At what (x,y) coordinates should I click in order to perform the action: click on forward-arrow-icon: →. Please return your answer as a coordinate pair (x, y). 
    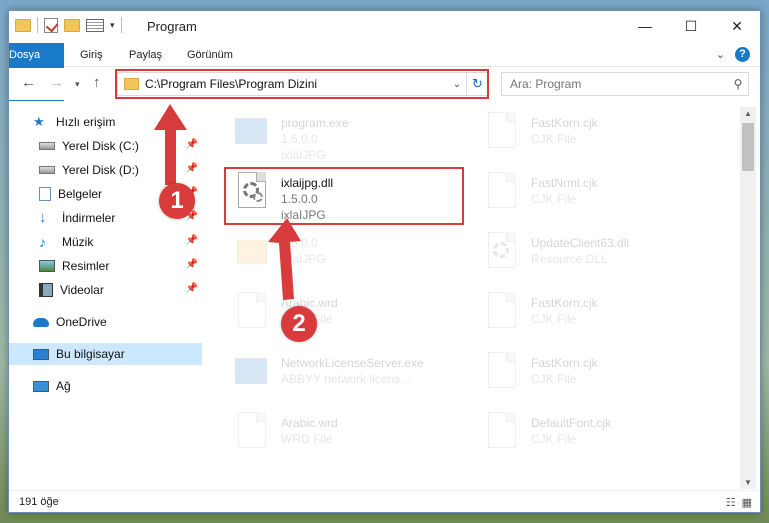
    Looking at the image, I should click on (56, 82).